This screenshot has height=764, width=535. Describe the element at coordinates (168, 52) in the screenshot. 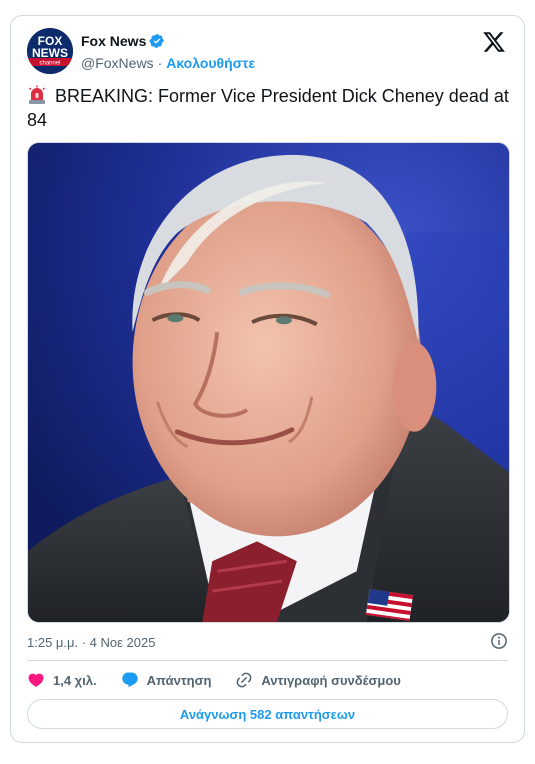

I see `account-names: Fox News @FoxNews · Ακολουθήστε` at that location.